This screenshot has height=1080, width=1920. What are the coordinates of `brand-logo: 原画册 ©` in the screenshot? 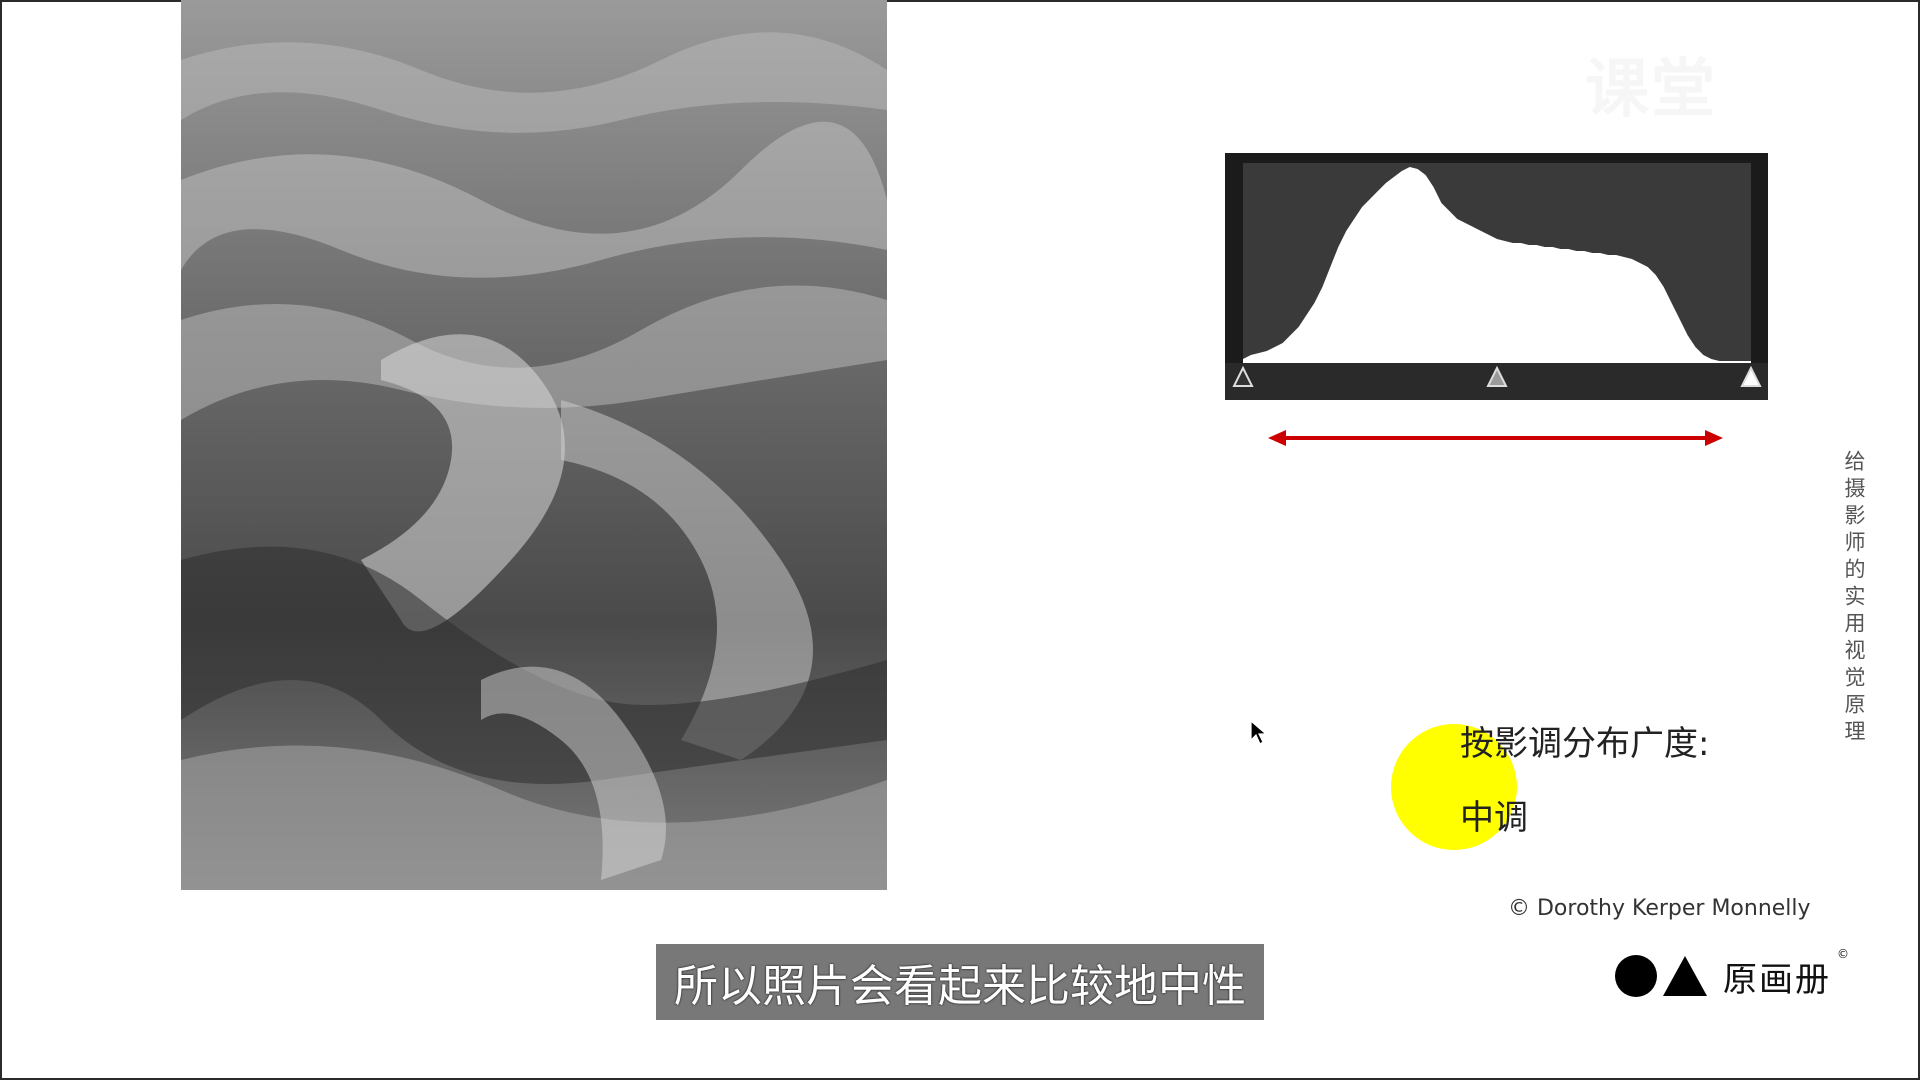 It's located at (1732, 974).